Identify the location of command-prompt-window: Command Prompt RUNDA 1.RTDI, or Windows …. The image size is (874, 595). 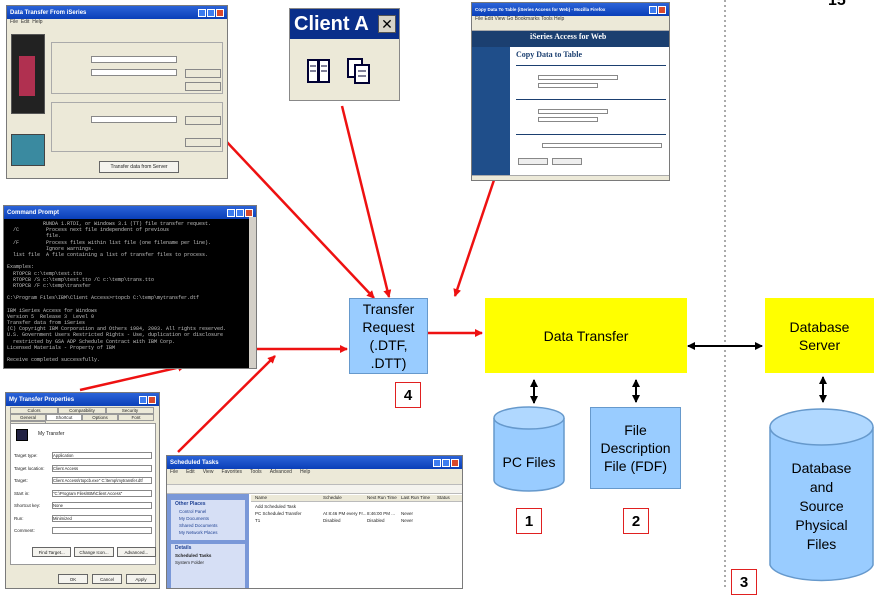
(130, 287).